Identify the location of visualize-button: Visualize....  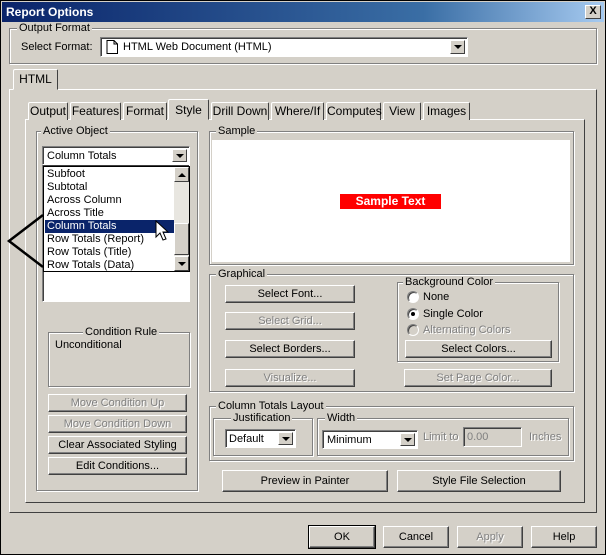
(290, 378).